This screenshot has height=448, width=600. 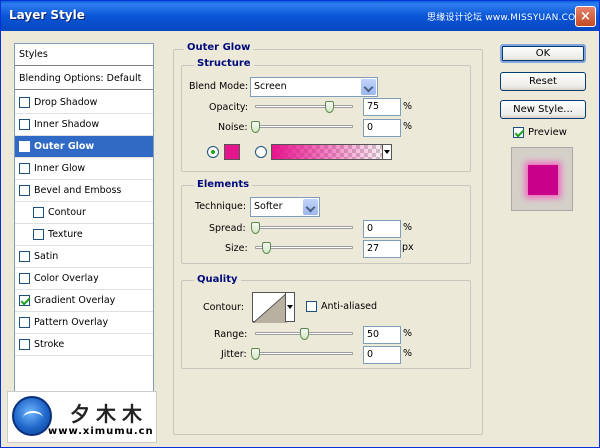 What do you see at coordinates (32, 416) in the screenshot?
I see `logo-globe-icon` at bounding box center [32, 416].